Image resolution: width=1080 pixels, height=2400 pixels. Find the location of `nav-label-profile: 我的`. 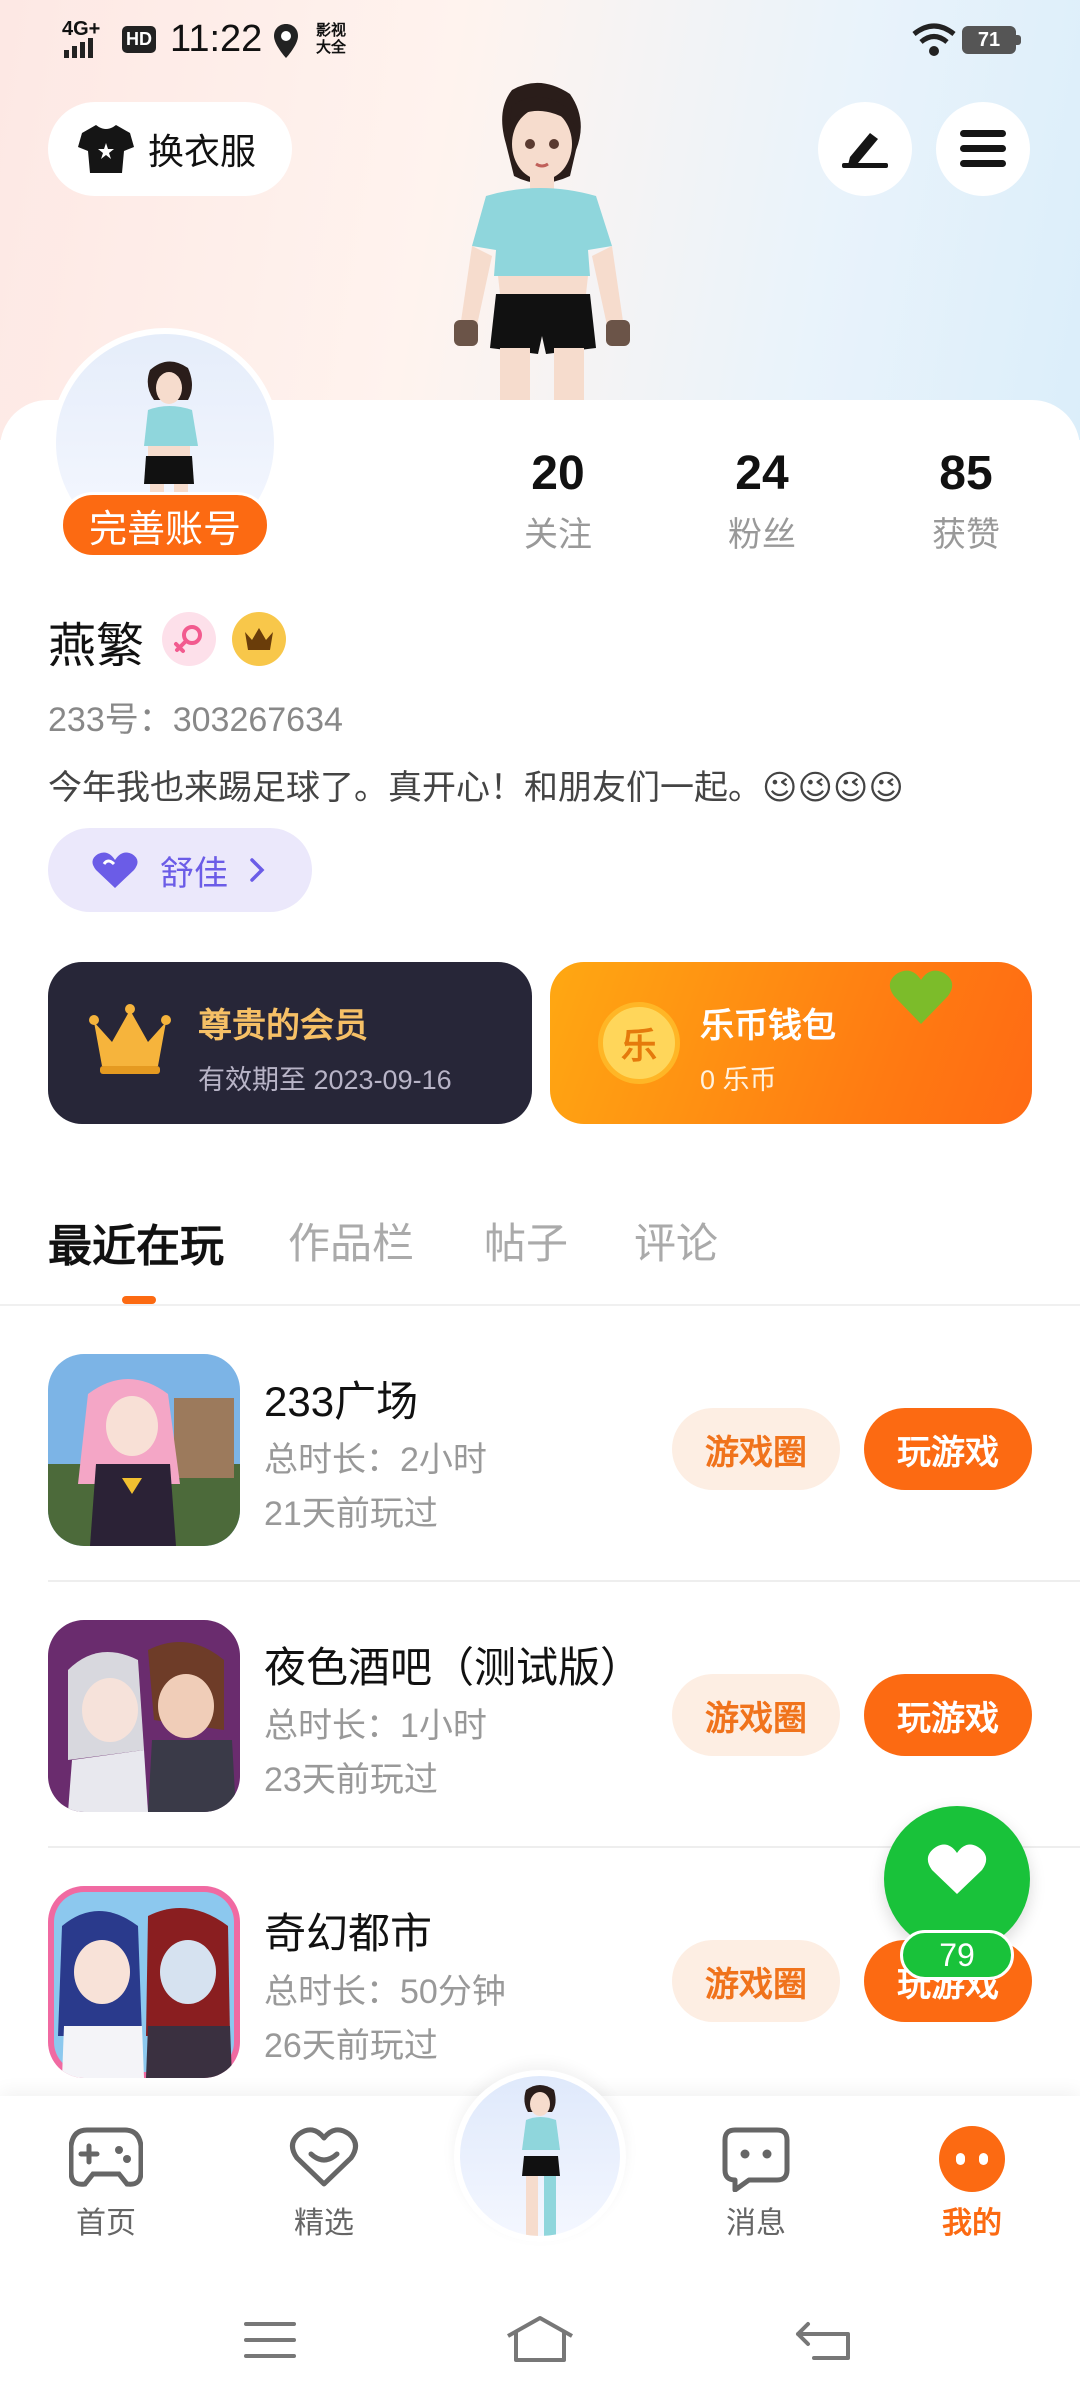

nav-label-profile: 我的 is located at coordinates (972, 2223).